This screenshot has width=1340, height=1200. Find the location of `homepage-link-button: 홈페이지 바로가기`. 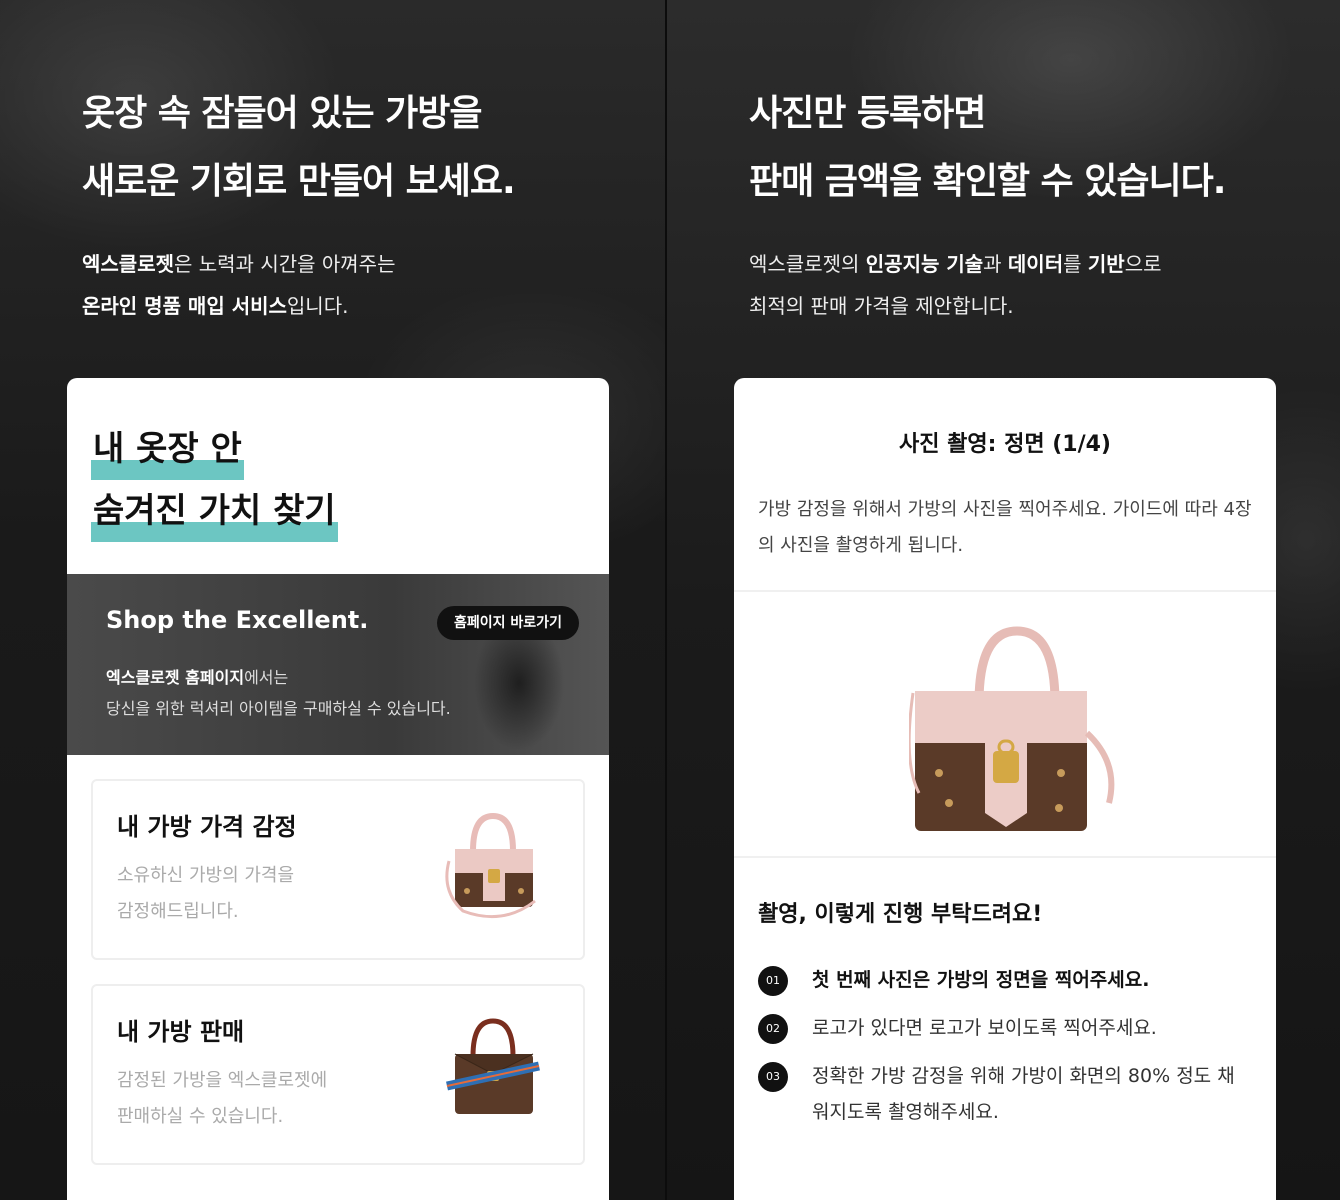

homepage-link-button: 홈페이지 바로가기 is located at coordinates (508, 623).